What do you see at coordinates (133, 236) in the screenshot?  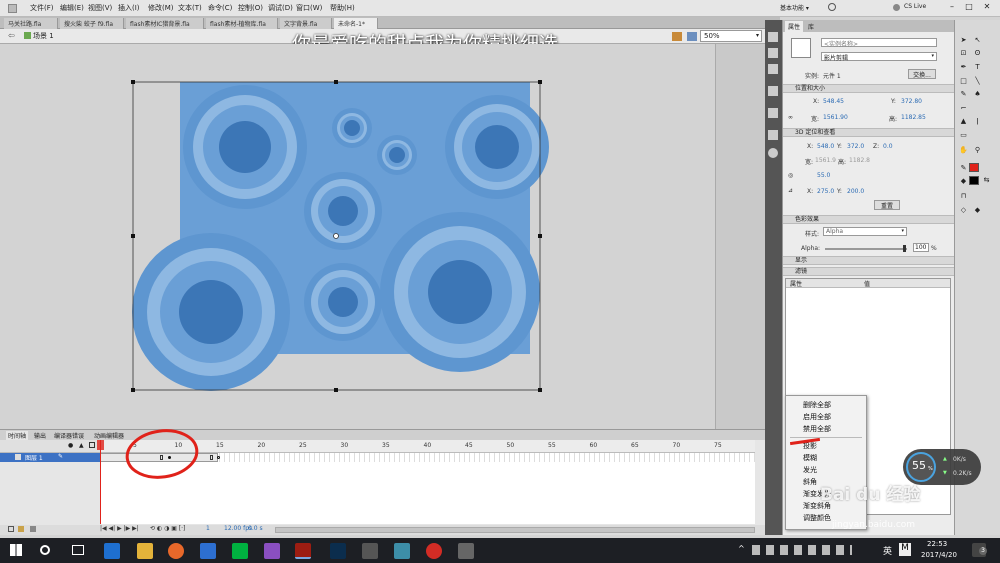 I see `resize-handle-ml` at bounding box center [133, 236].